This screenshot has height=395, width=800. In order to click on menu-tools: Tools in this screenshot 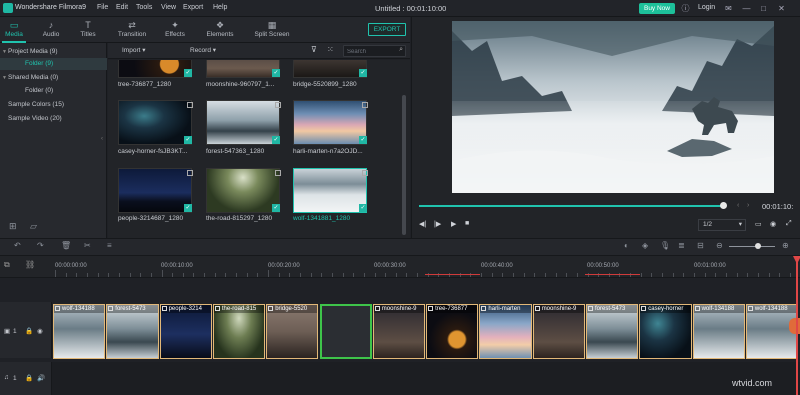, I will do `click(144, 7)`.